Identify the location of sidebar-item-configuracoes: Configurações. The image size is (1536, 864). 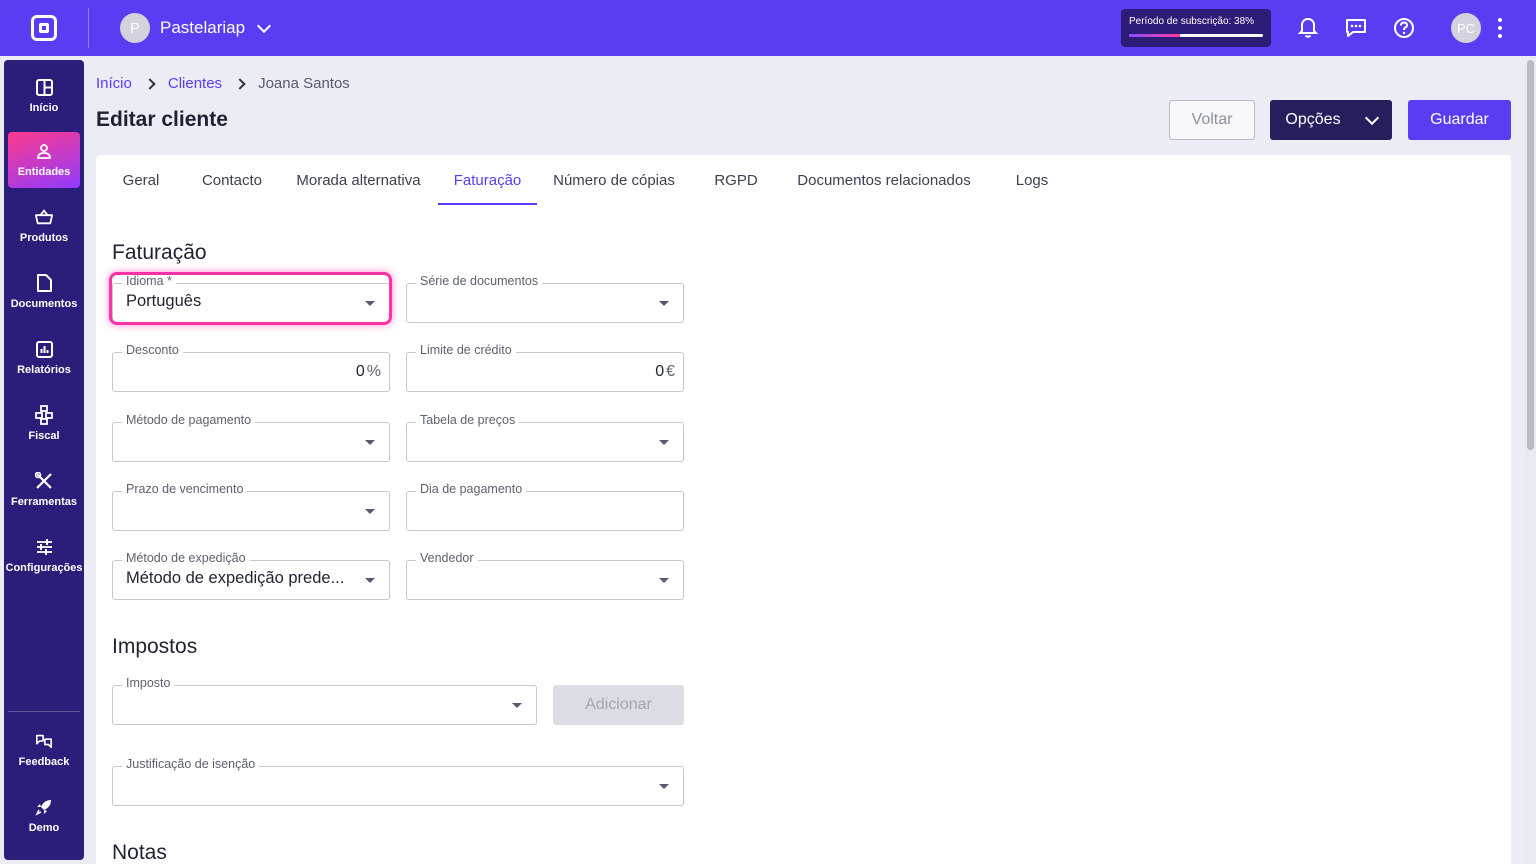
(44, 556).